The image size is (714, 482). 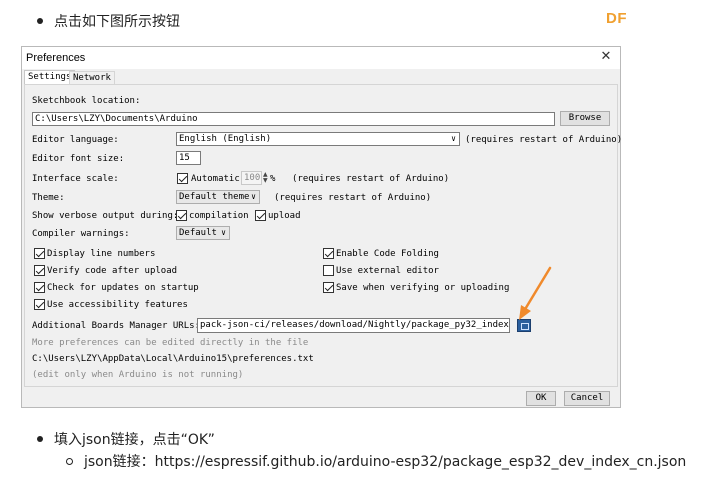 What do you see at coordinates (92, 78) in the screenshot?
I see `tab-network: Network` at bounding box center [92, 78].